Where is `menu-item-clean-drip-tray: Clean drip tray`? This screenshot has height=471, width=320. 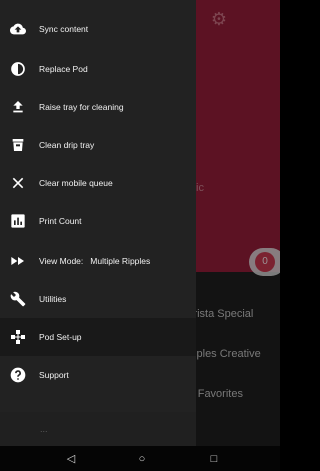
menu-item-clean-drip-tray: Clean drip tray is located at coordinates (98, 145).